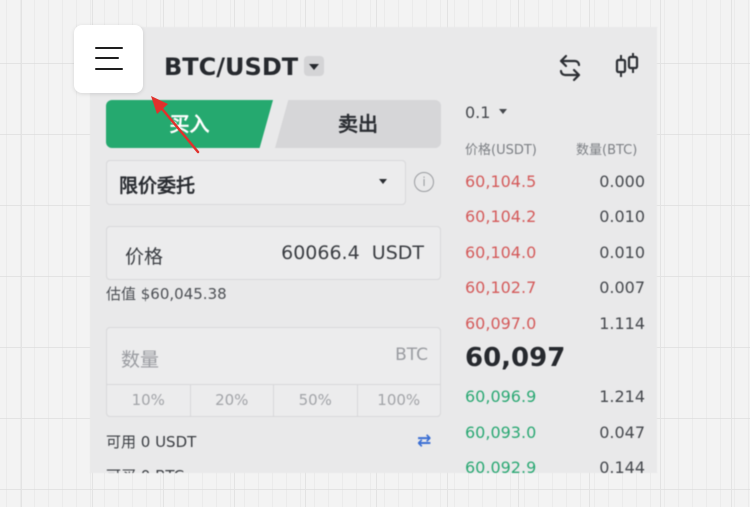 The width and height of the screenshot is (750, 507). I want to click on percent-100-button: 100%, so click(398, 401).